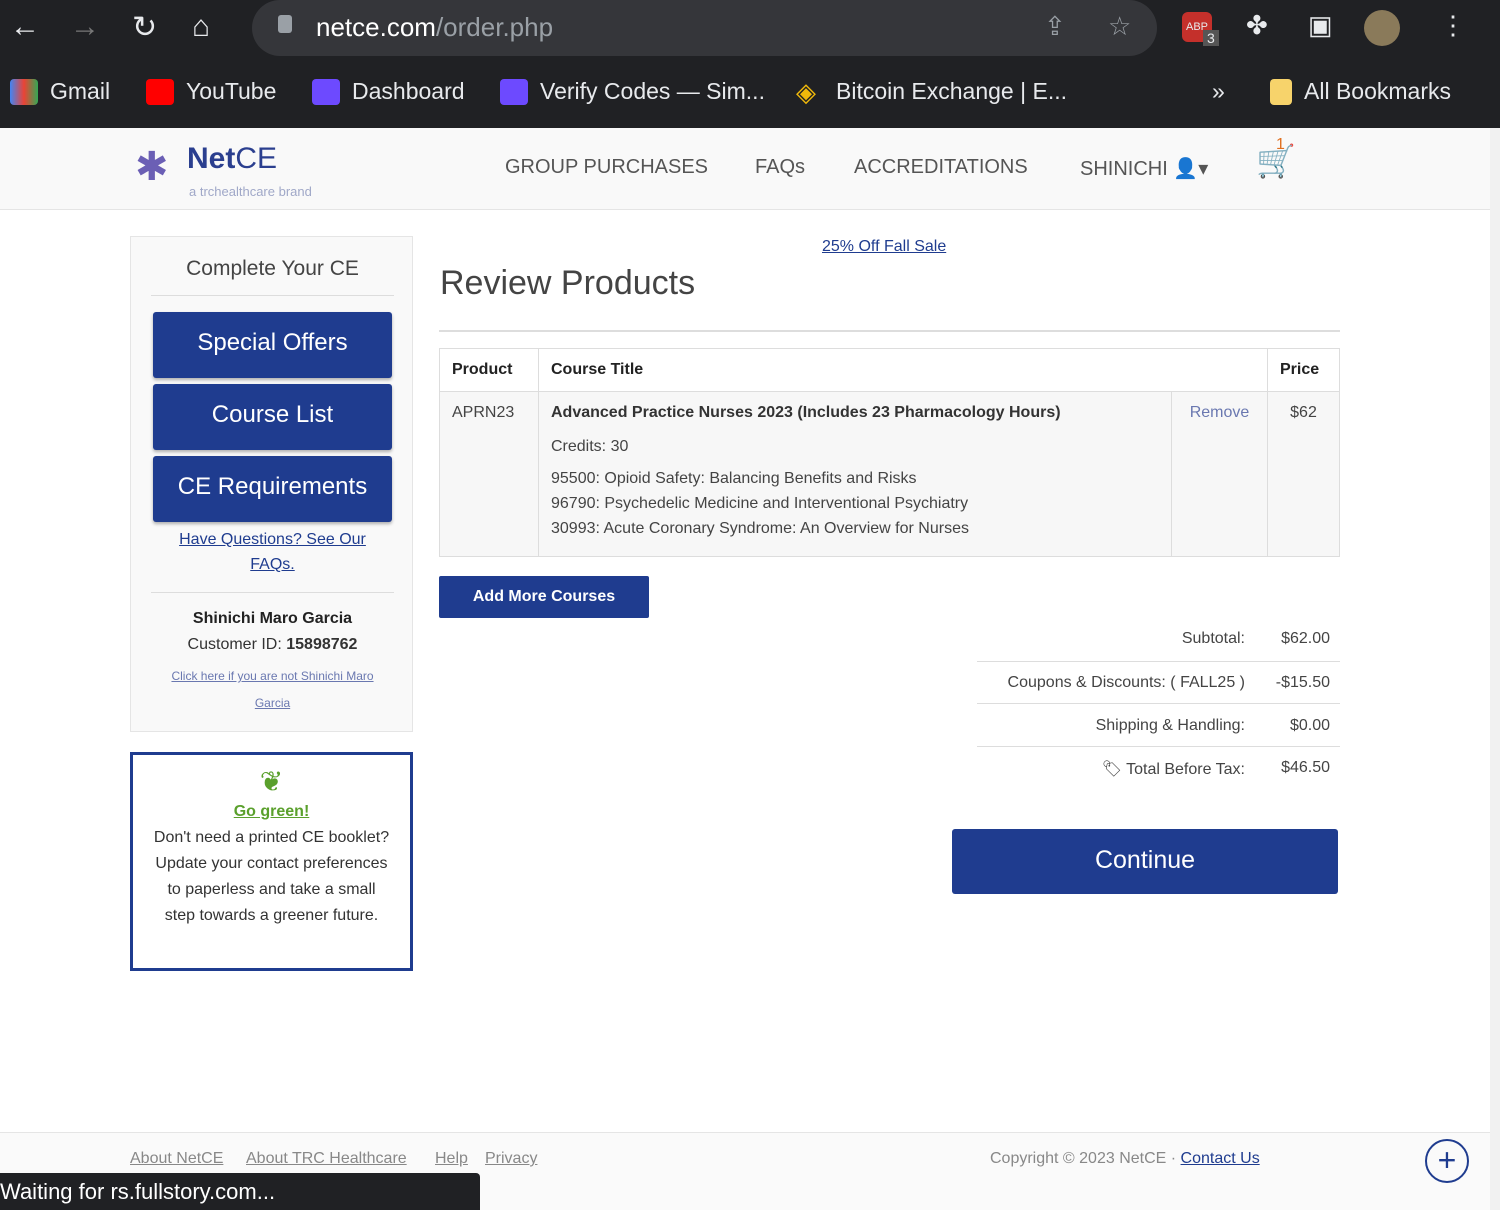 The image size is (1500, 1210). What do you see at coordinates (25, 27) in the screenshot?
I see `back-icon: ←` at bounding box center [25, 27].